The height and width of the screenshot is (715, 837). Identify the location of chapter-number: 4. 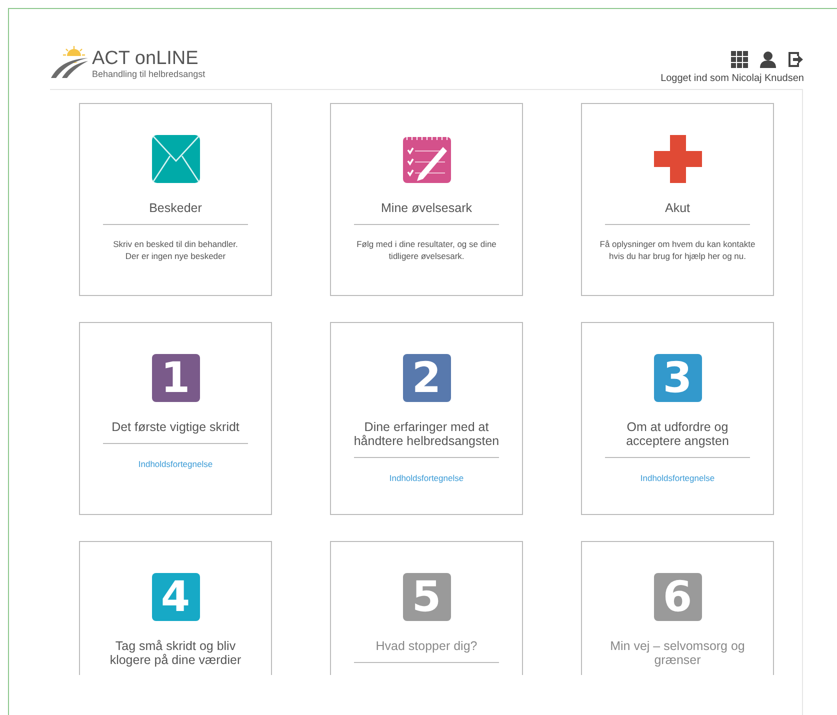
(176, 597).